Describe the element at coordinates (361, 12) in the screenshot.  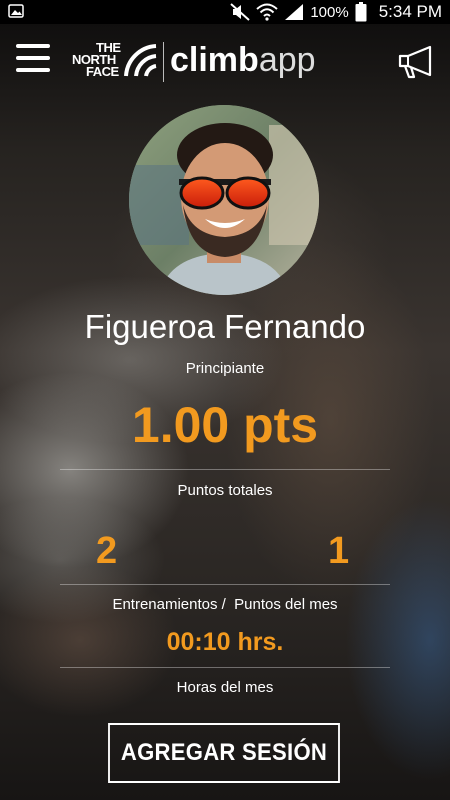
I see `battery-icon` at that location.